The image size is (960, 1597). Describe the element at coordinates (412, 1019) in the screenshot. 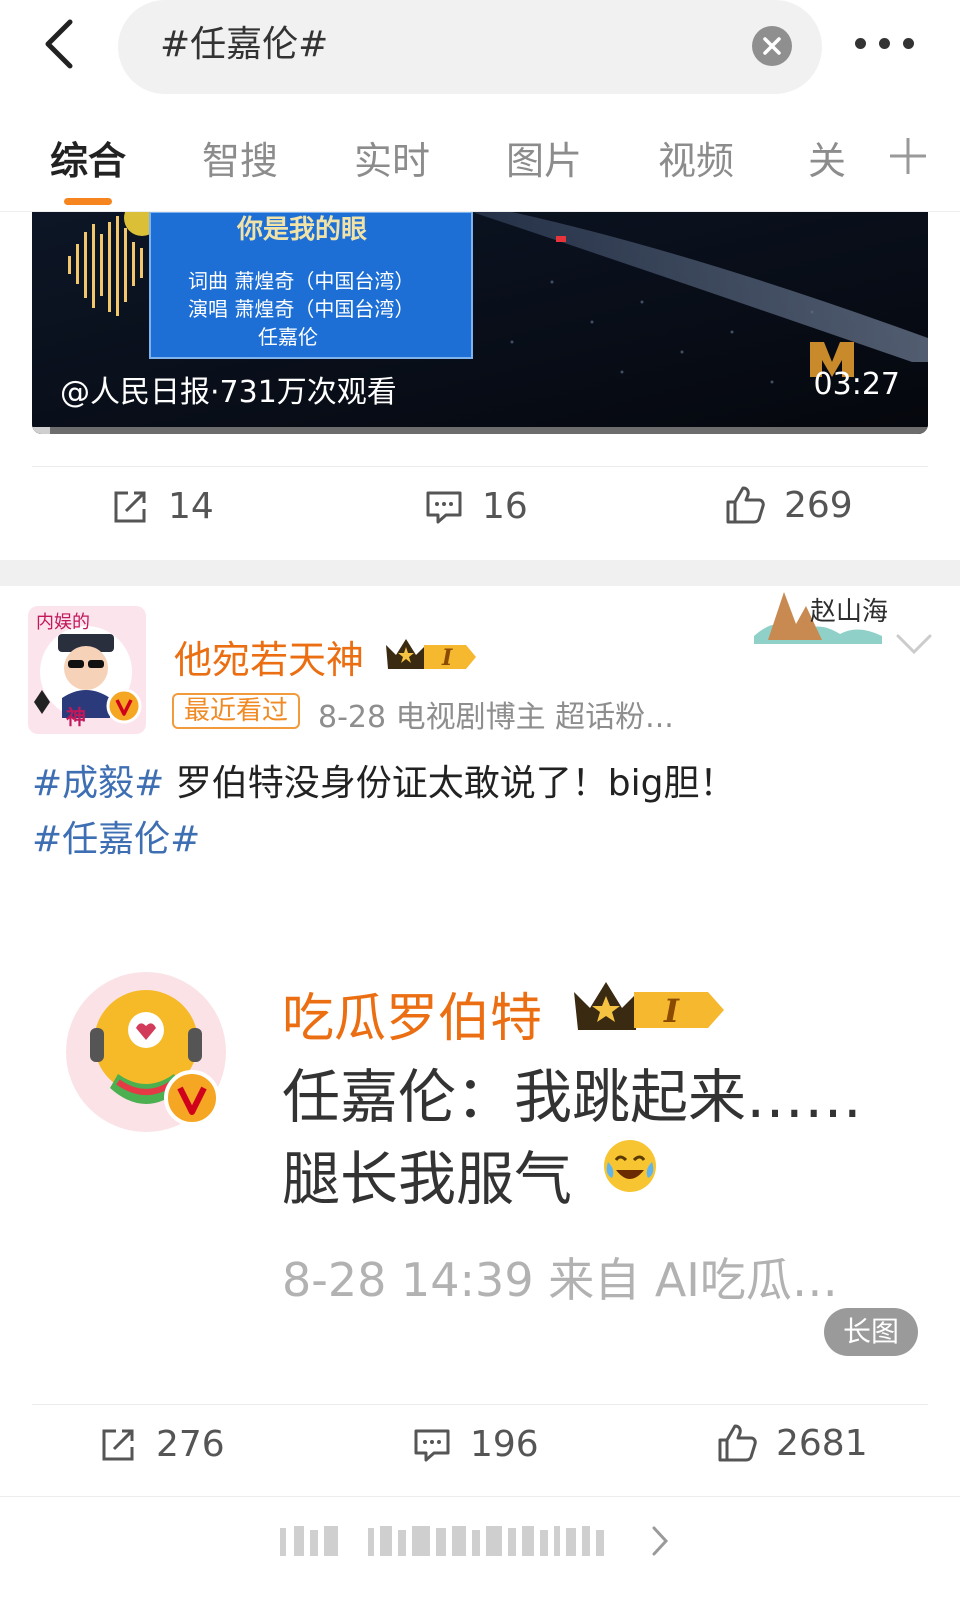

I see `embed-username: 吃瓜罗伯特` at that location.